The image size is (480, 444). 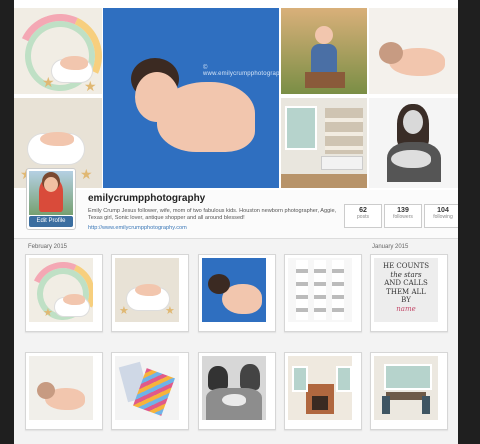 I want to click on stat-number: 139, so click(x=403, y=210).